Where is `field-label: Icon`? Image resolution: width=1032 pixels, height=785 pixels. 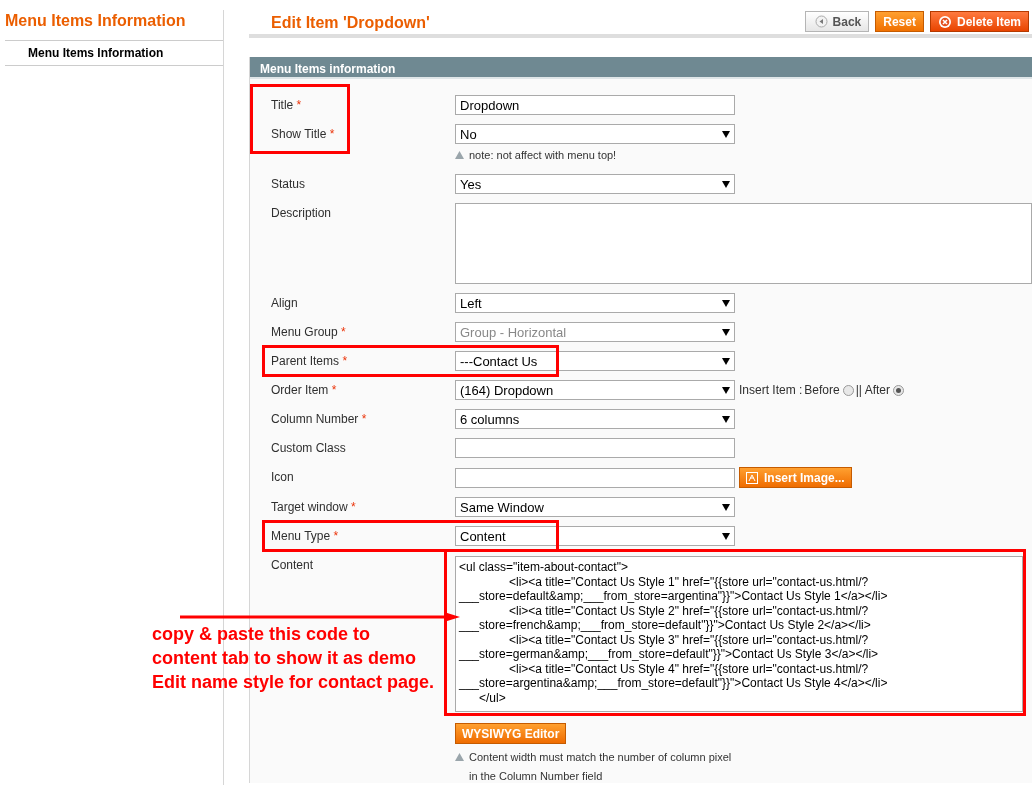 field-label: Icon is located at coordinates (283, 476).